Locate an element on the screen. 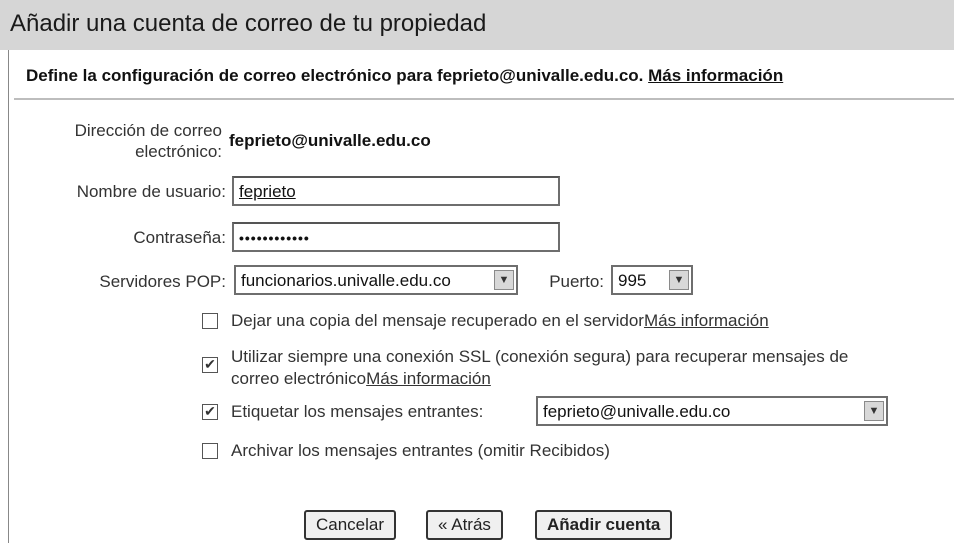 This screenshot has height=543, width=954. ssl-text-line2: correo electrónico is located at coordinates (299, 378).